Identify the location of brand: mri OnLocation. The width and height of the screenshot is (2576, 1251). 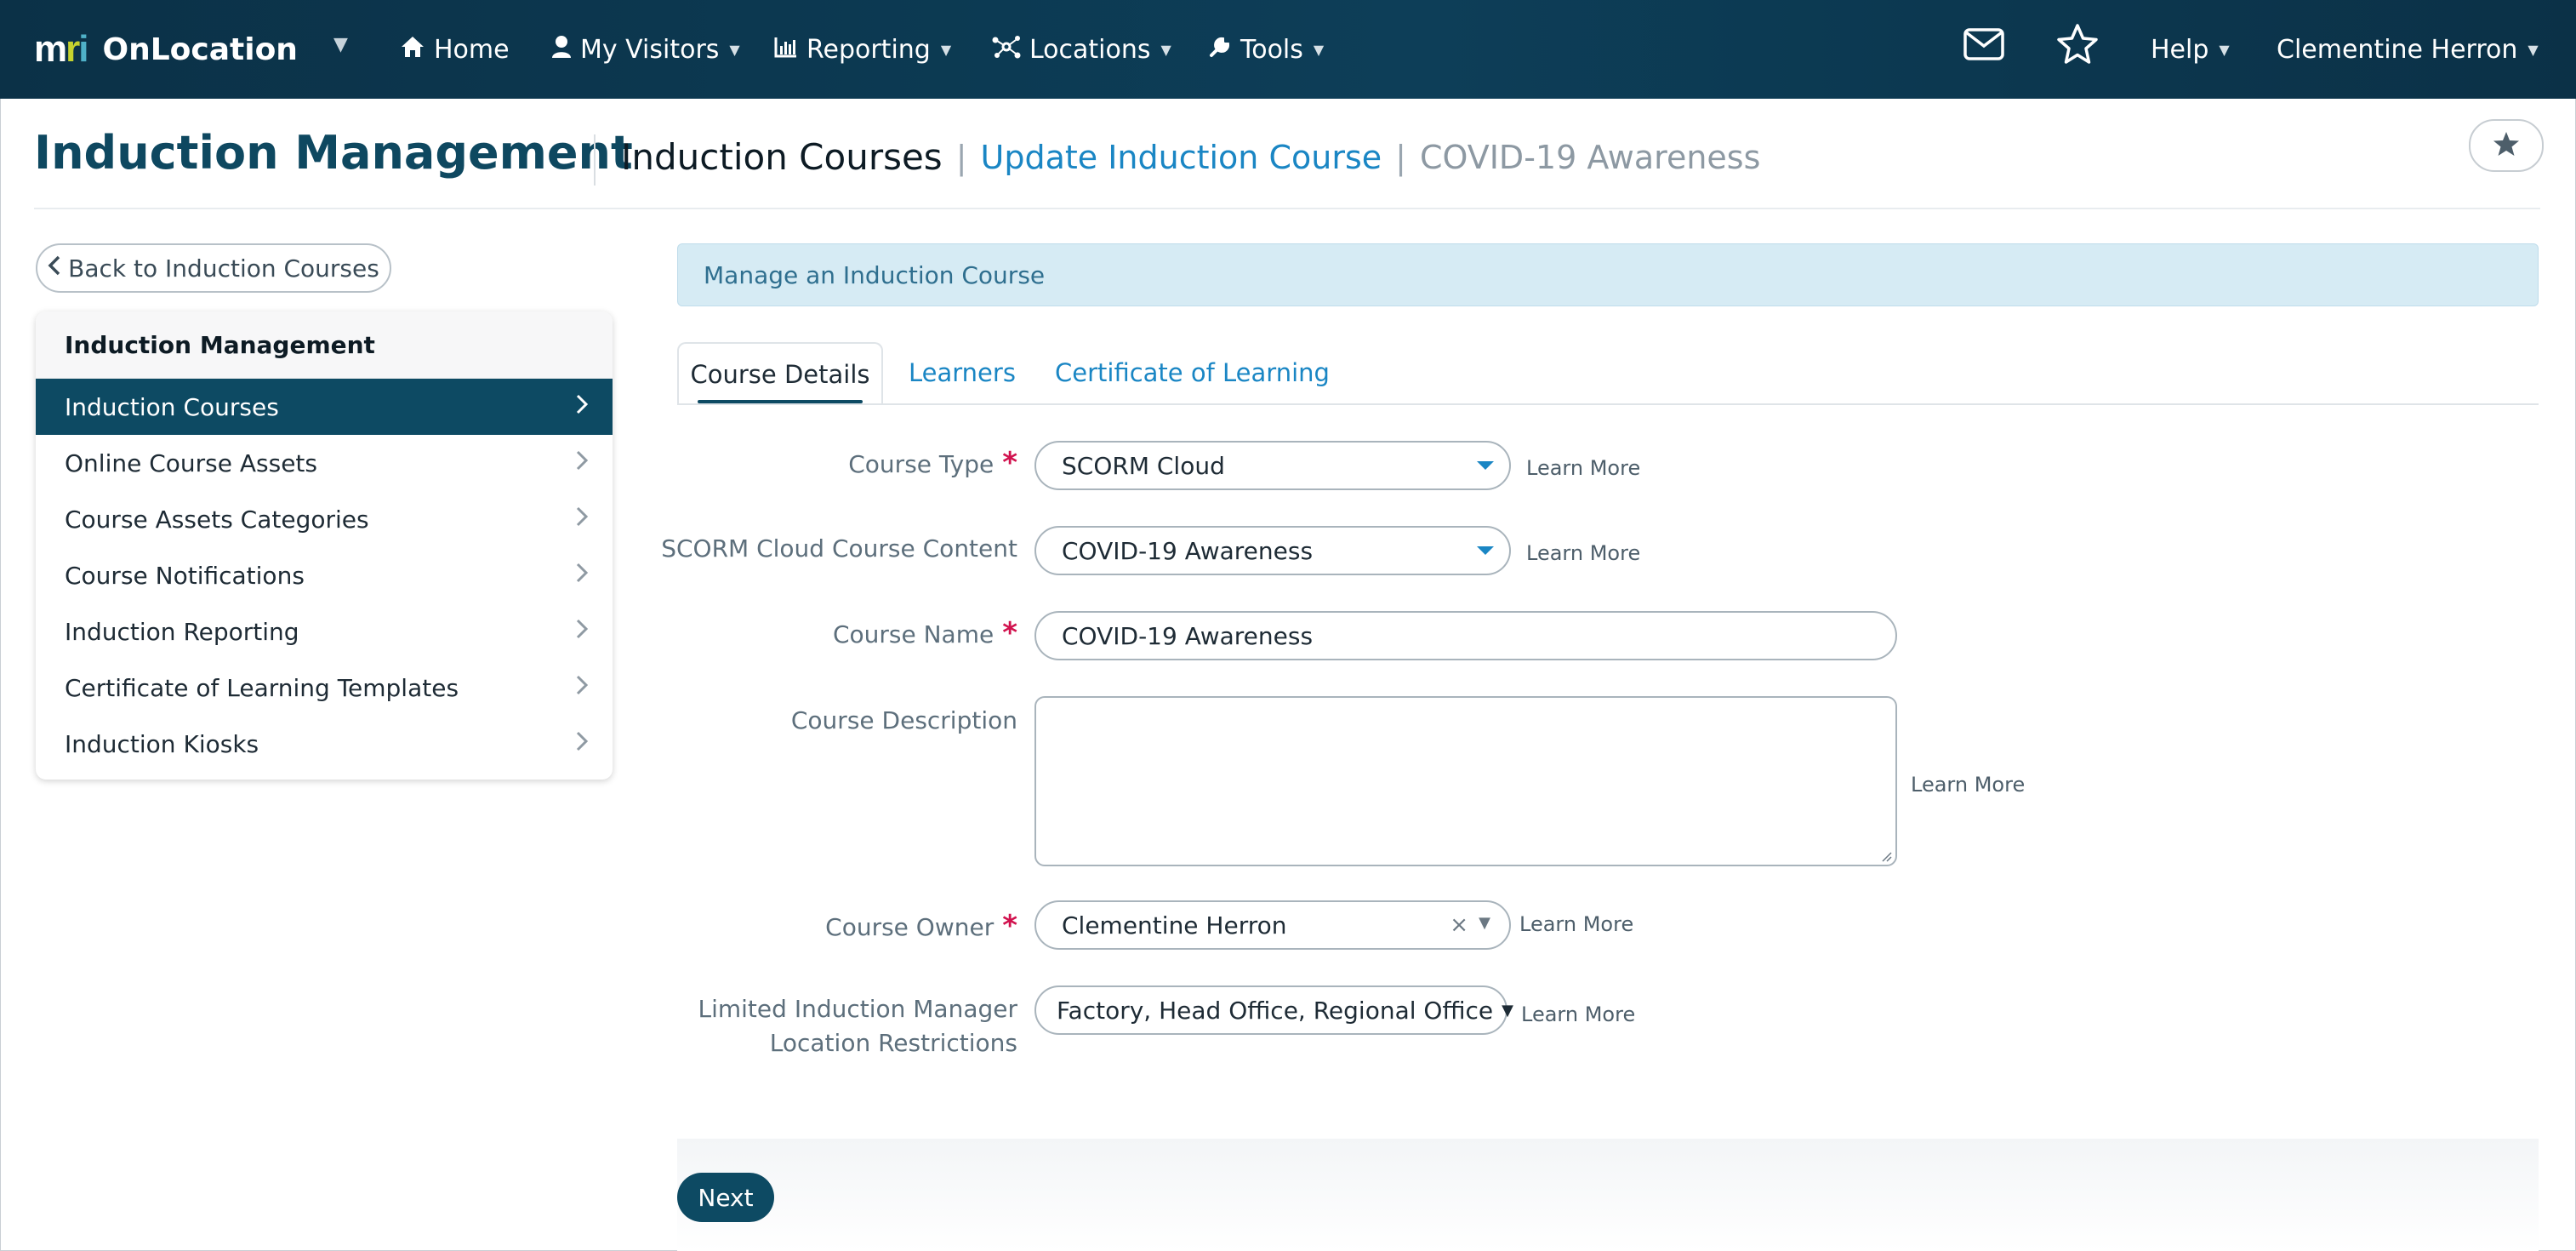
(166, 49).